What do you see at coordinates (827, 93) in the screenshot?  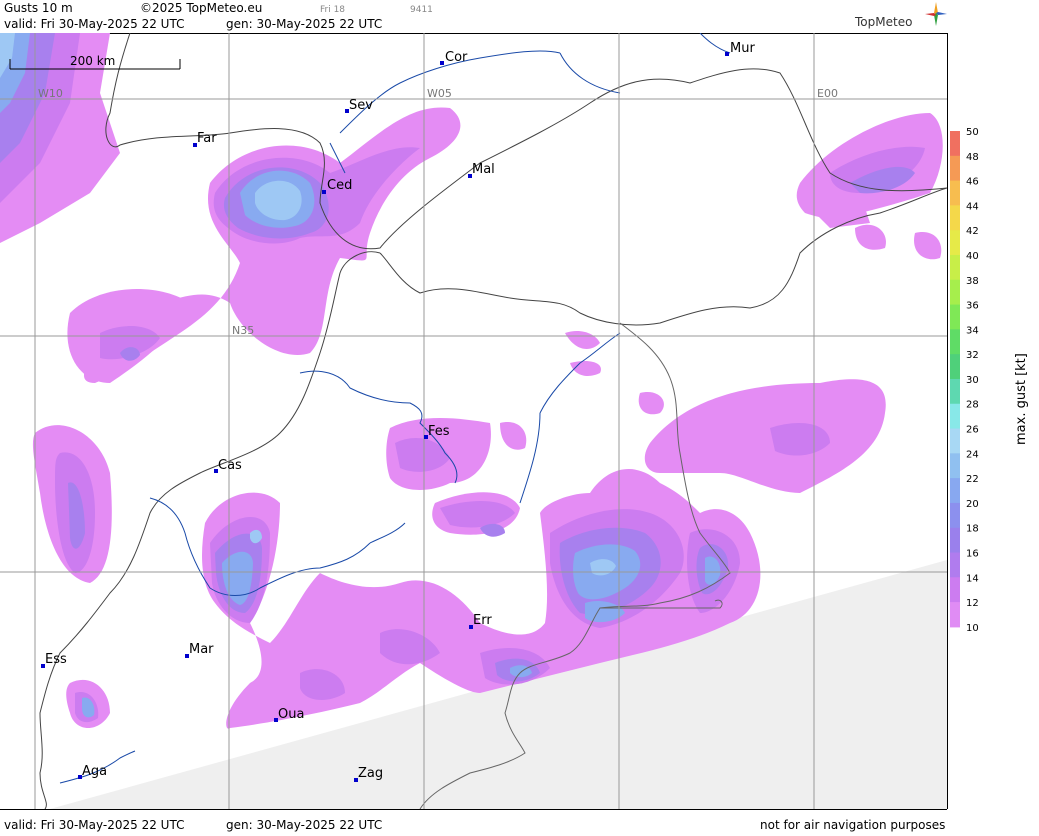 I see `grid-label-e00: E00` at bounding box center [827, 93].